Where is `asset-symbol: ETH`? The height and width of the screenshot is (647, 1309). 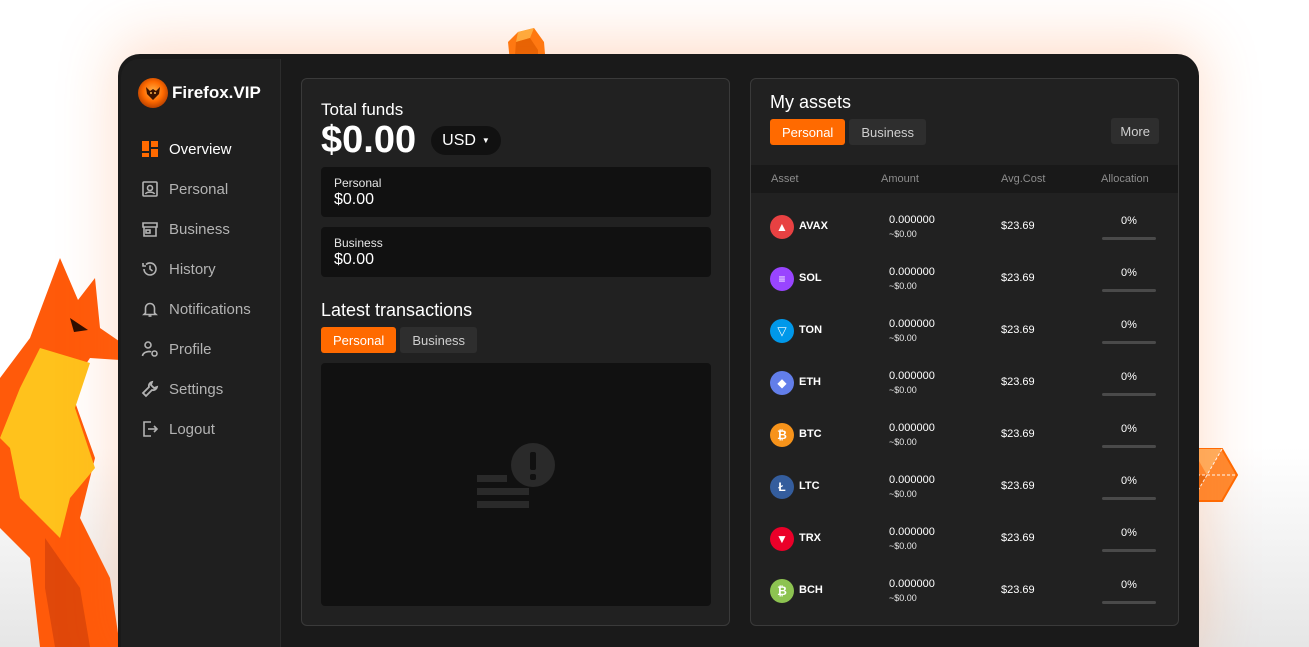
asset-symbol: ETH is located at coordinates (810, 382).